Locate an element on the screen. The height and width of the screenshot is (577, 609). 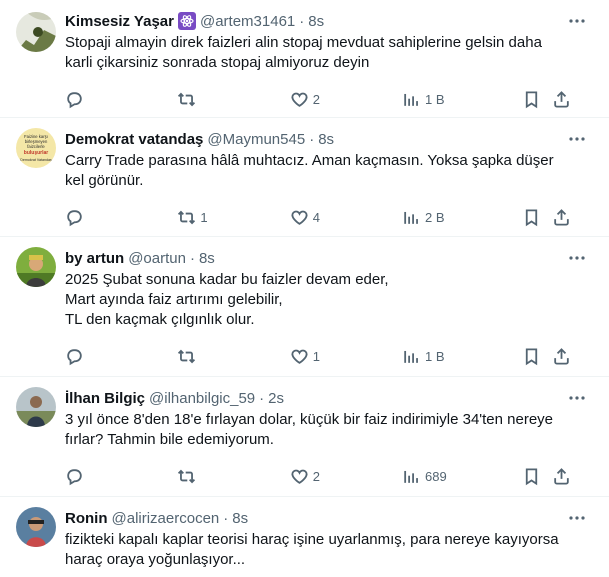
avatar-text-3: faizcilerle is located at coordinates (36, 146).